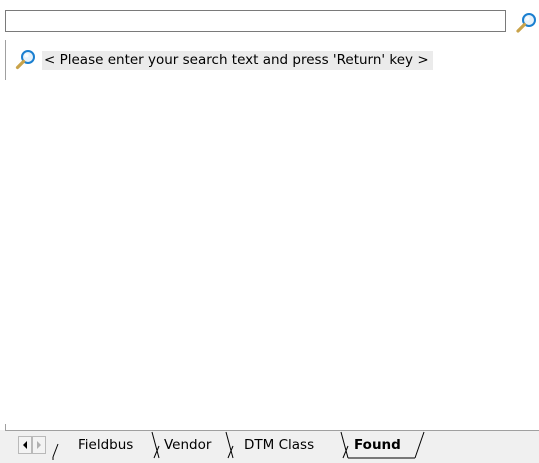  I want to click on search-button, so click(526, 23).